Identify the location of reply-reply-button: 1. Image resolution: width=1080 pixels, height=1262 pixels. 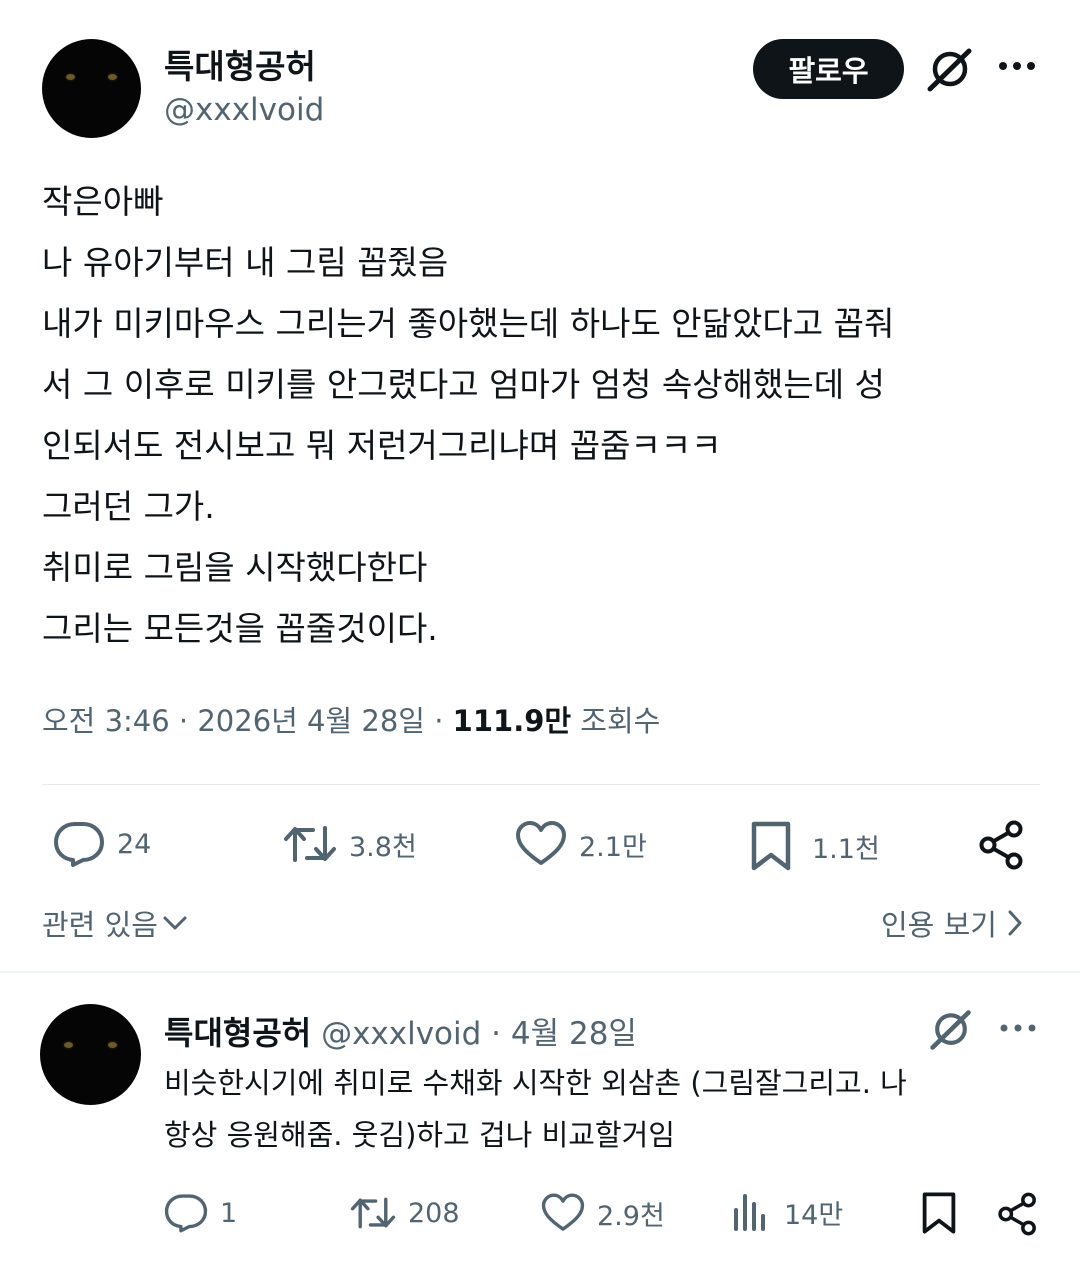
(200, 1213).